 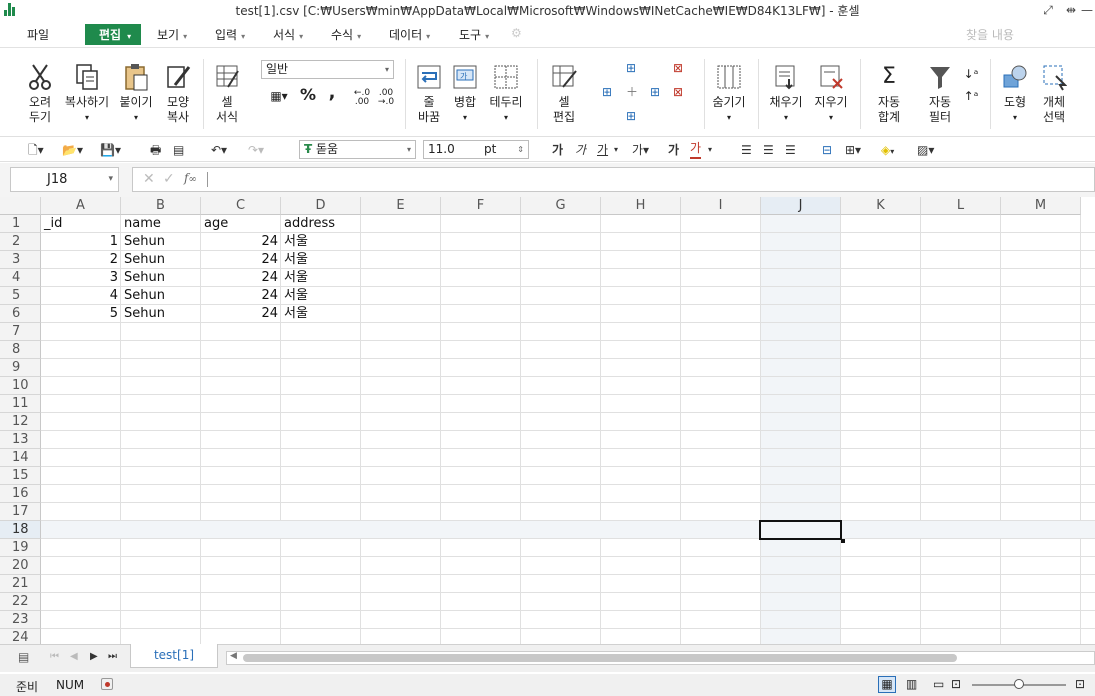 What do you see at coordinates (827, 150) in the screenshot?
I see `merge-center-icon: ⊟` at bounding box center [827, 150].